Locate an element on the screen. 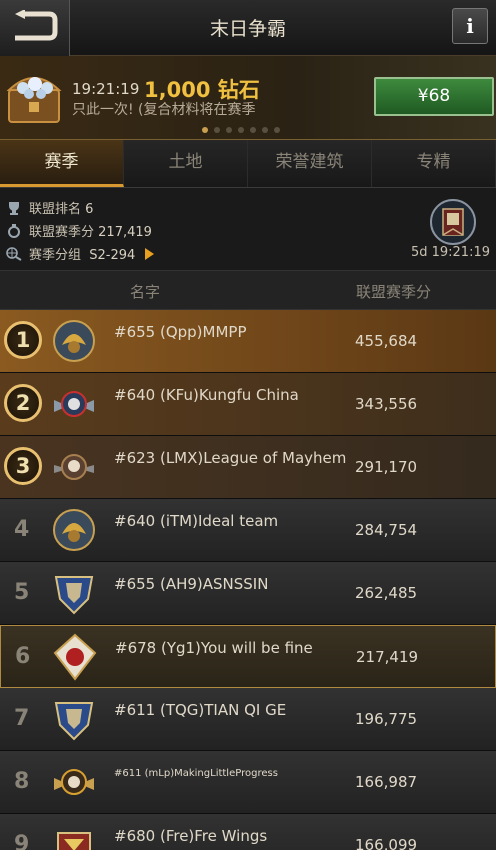 This screenshot has width=496, height=850. ranking-row: 9 #680 (Fre)Fre Wings 166,099 is located at coordinates (248, 832).